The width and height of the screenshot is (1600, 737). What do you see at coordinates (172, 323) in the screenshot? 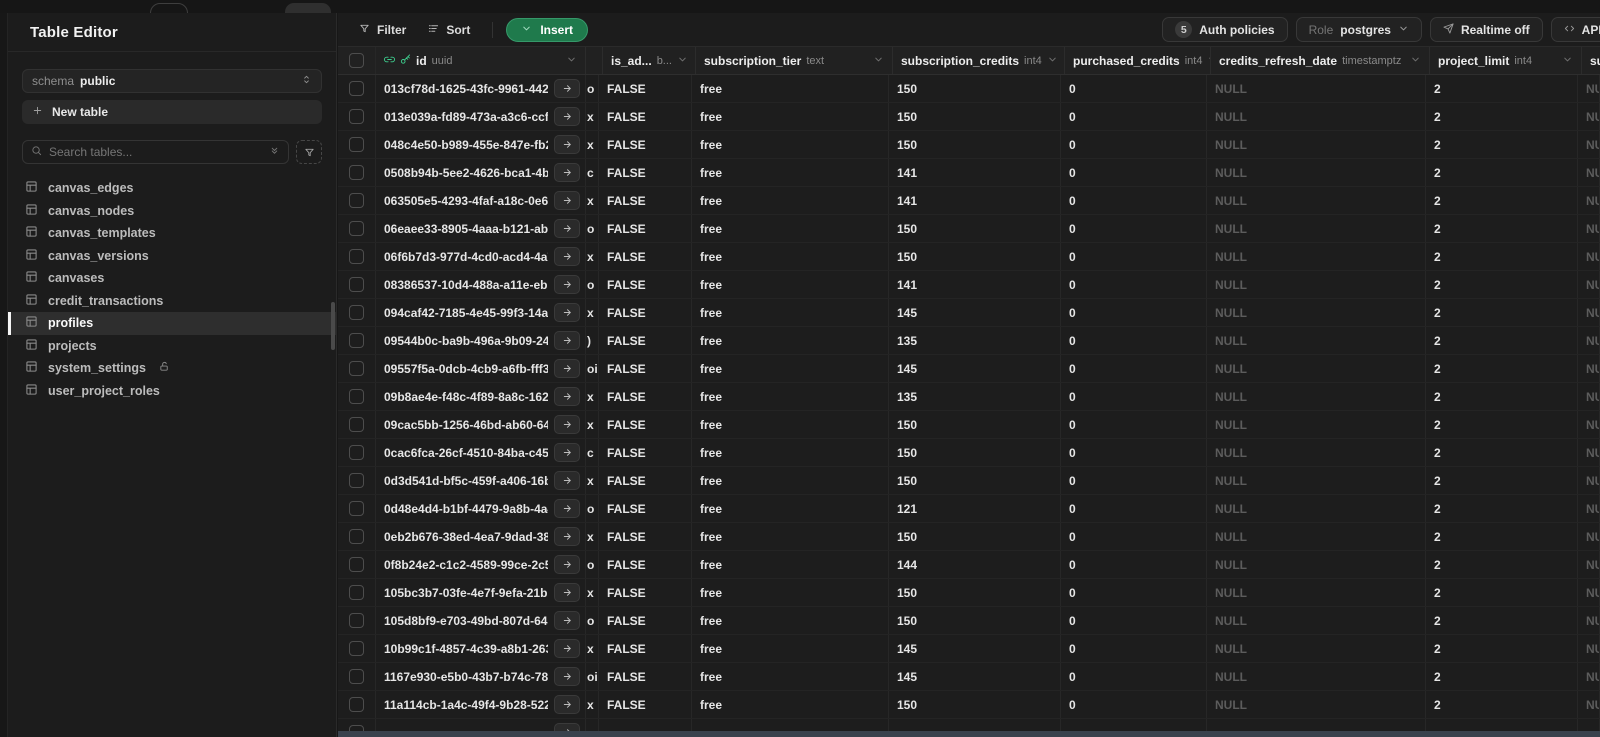
I see `sidebar-item-profiles: profiles` at bounding box center [172, 323].